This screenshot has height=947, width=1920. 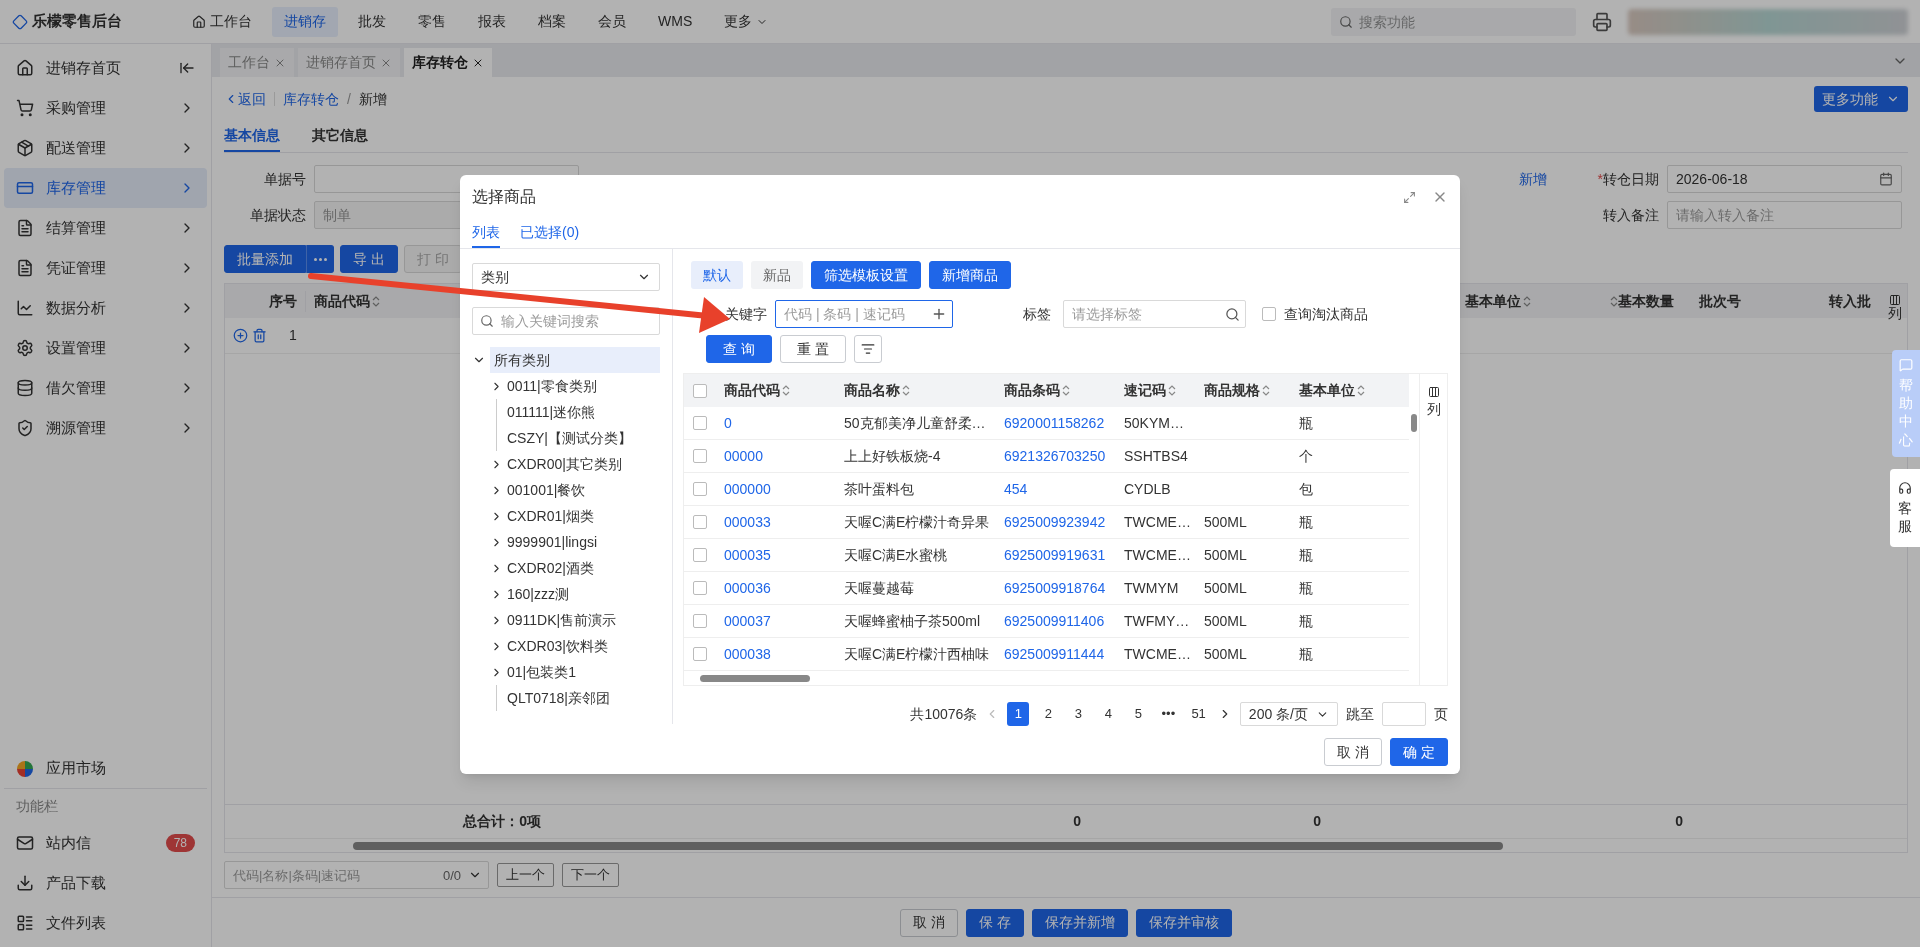 What do you see at coordinates (1600, 179) in the screenshot?
I see `required-mark: *` at bounding box center [1600, 179].